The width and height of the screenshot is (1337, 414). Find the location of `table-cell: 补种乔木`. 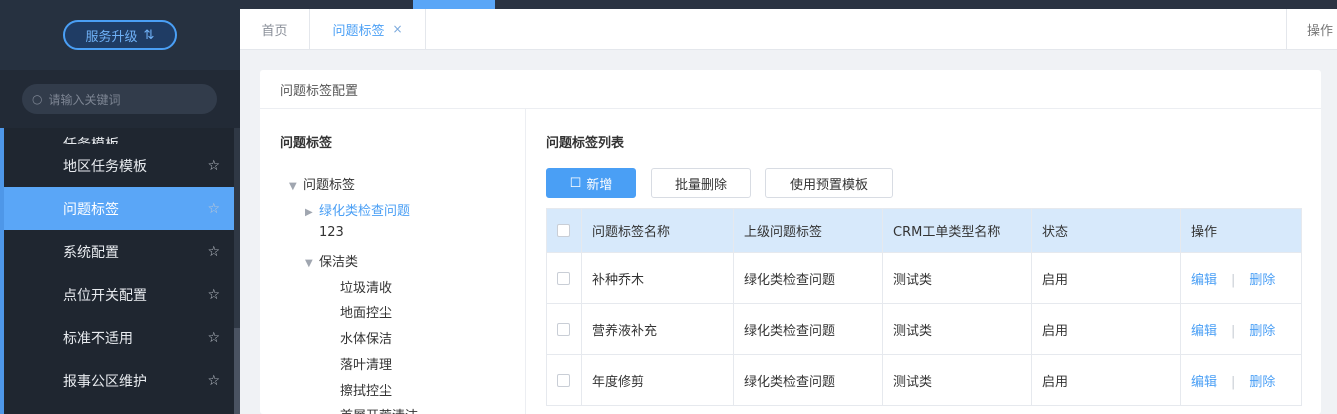

table-cell: 补种乔木 is located at coordinates (657, 278).